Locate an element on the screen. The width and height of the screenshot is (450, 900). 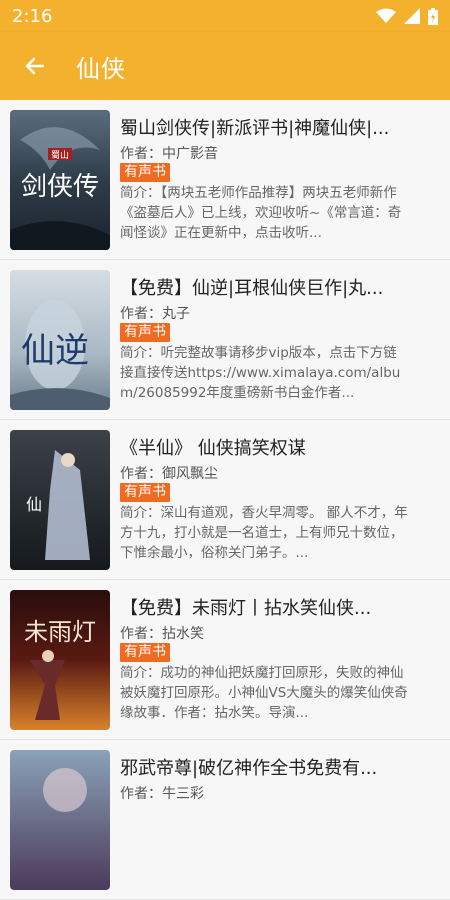
cover-title-text: 仙逆 is located at coordinates (55, 351).